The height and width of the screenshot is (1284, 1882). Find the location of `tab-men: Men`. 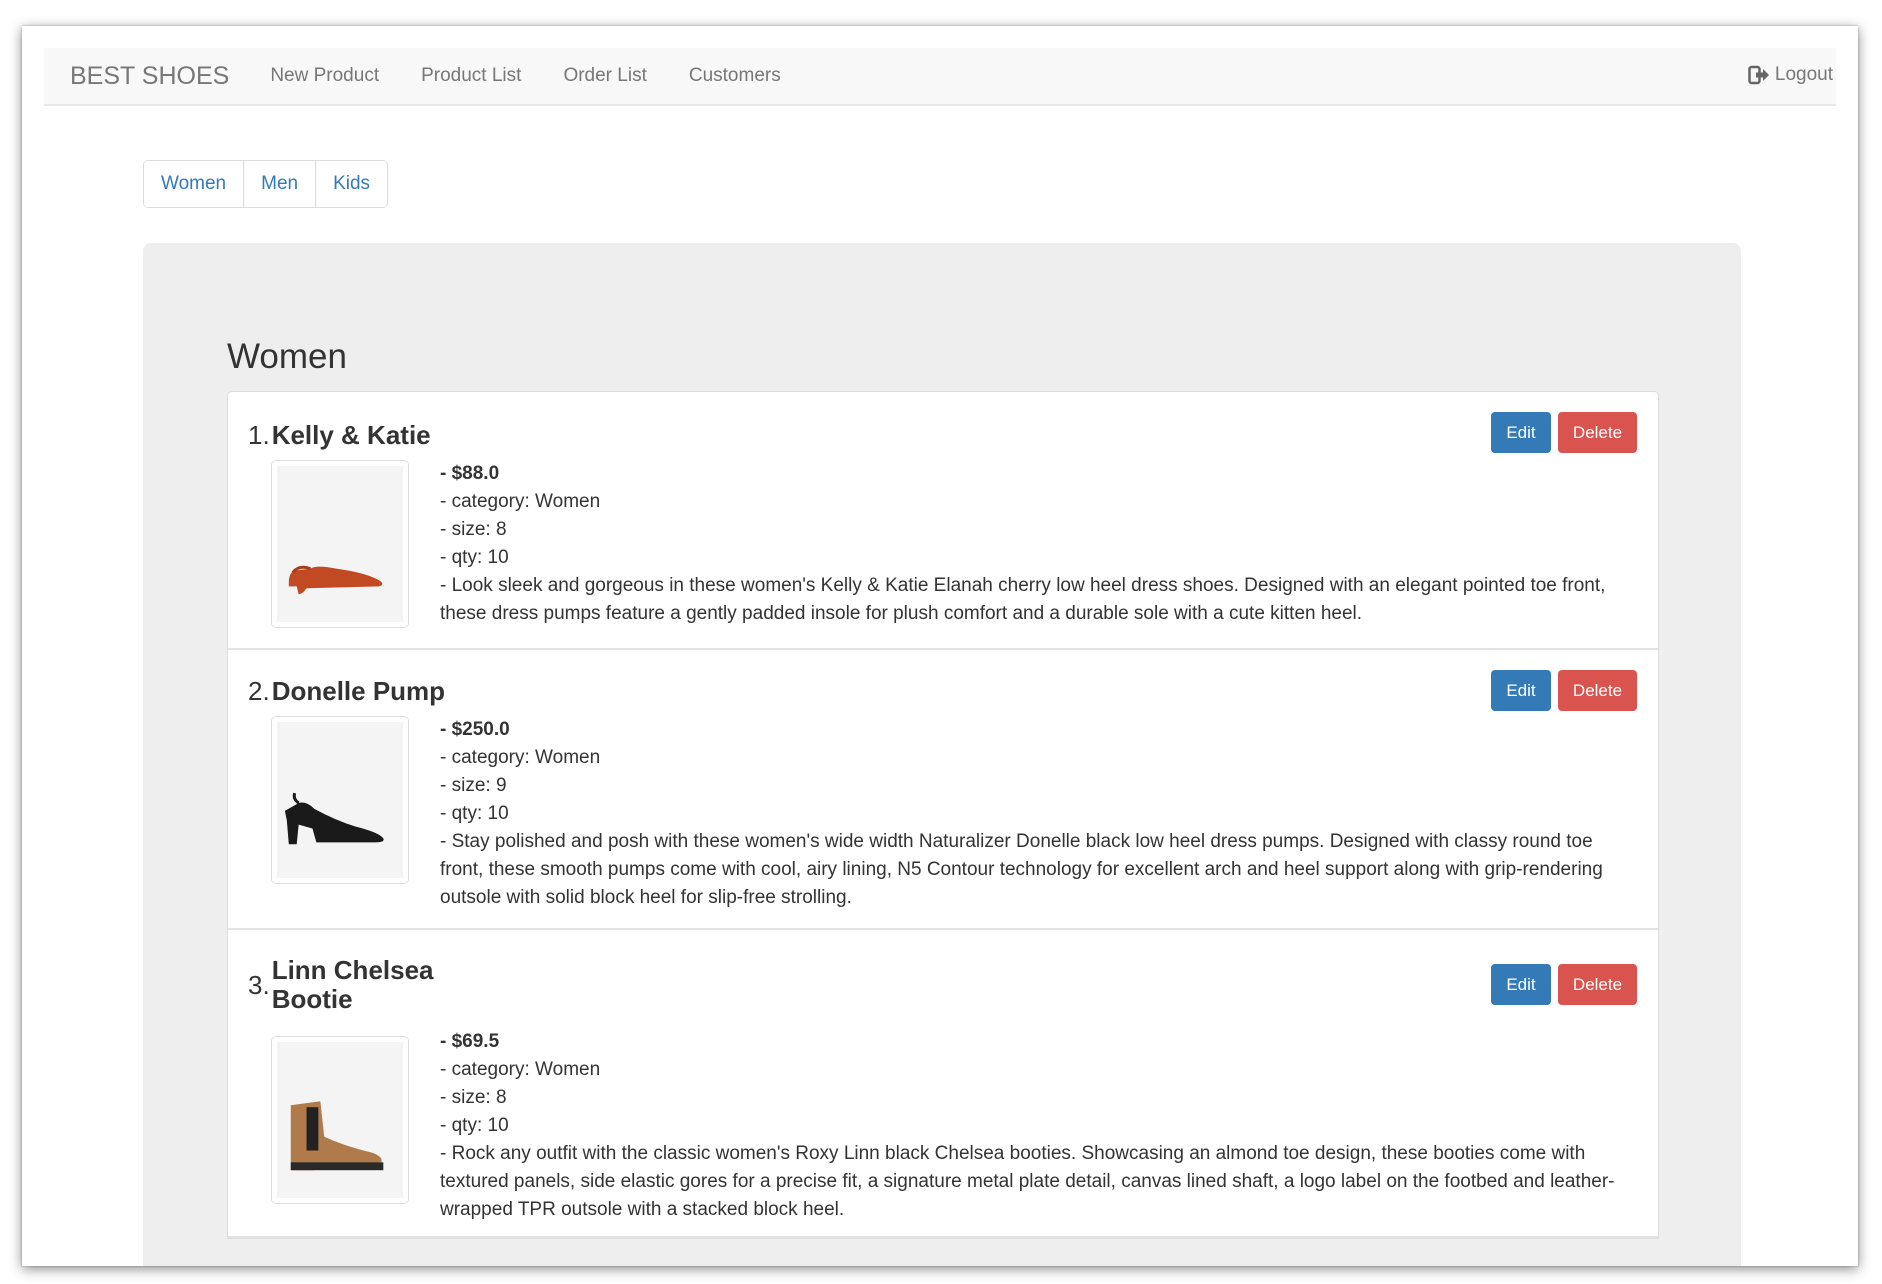

tab-men: Men is located at coordinates (280, 184).